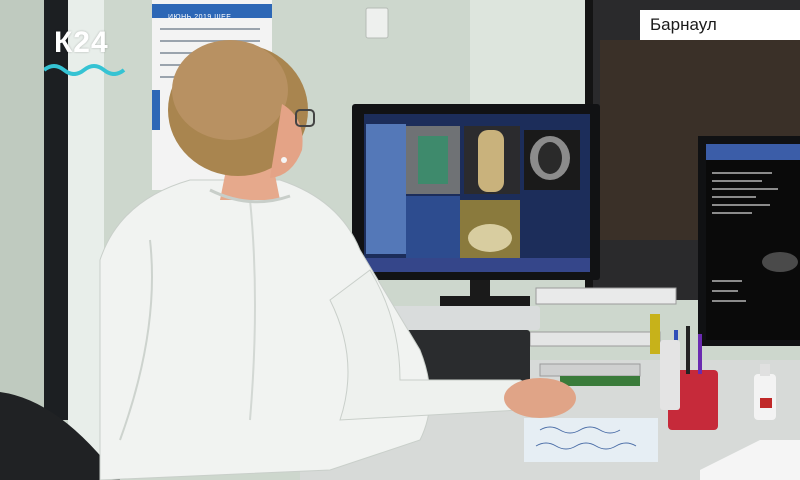  Describe the element at coordinates (591, 440) in the screenshot. I see `mousepad` at that location.